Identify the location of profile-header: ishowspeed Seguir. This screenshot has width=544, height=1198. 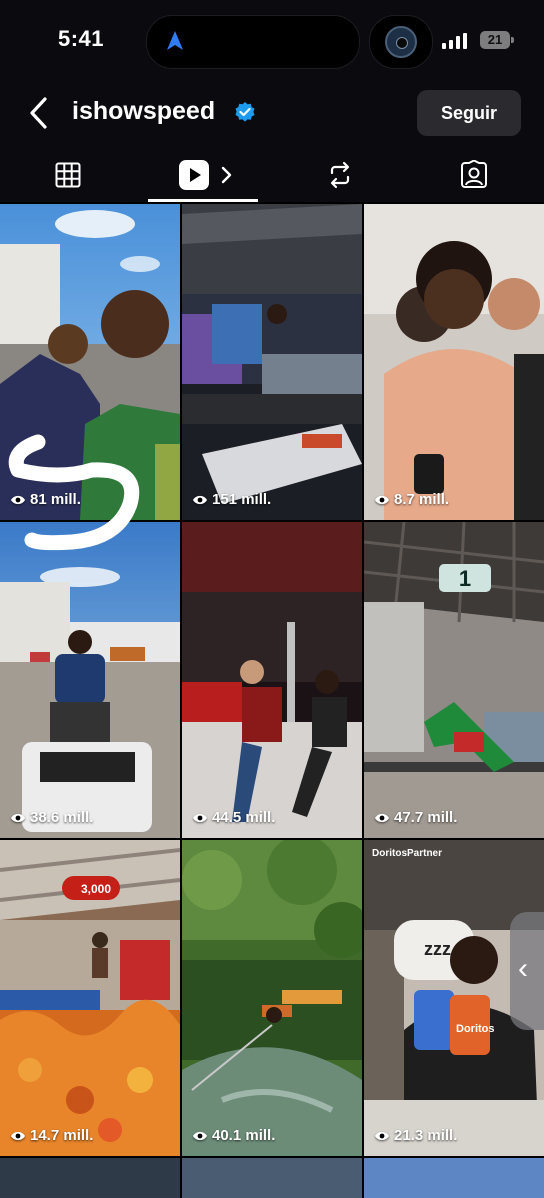
(272, 115).